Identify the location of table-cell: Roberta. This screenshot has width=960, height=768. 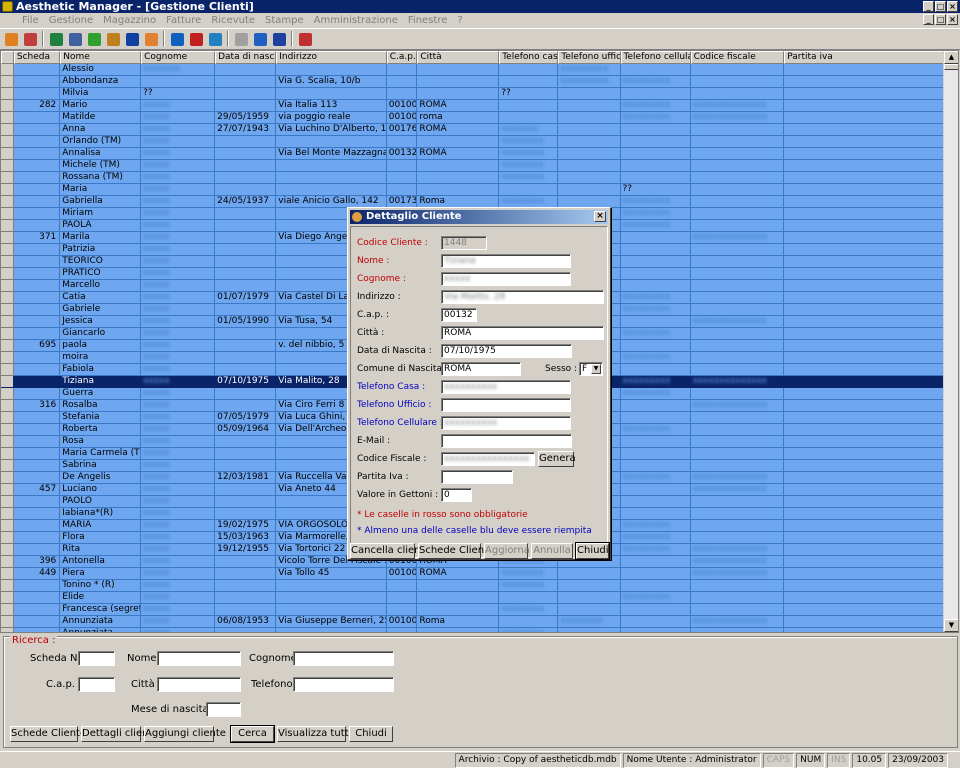
(101, 430).